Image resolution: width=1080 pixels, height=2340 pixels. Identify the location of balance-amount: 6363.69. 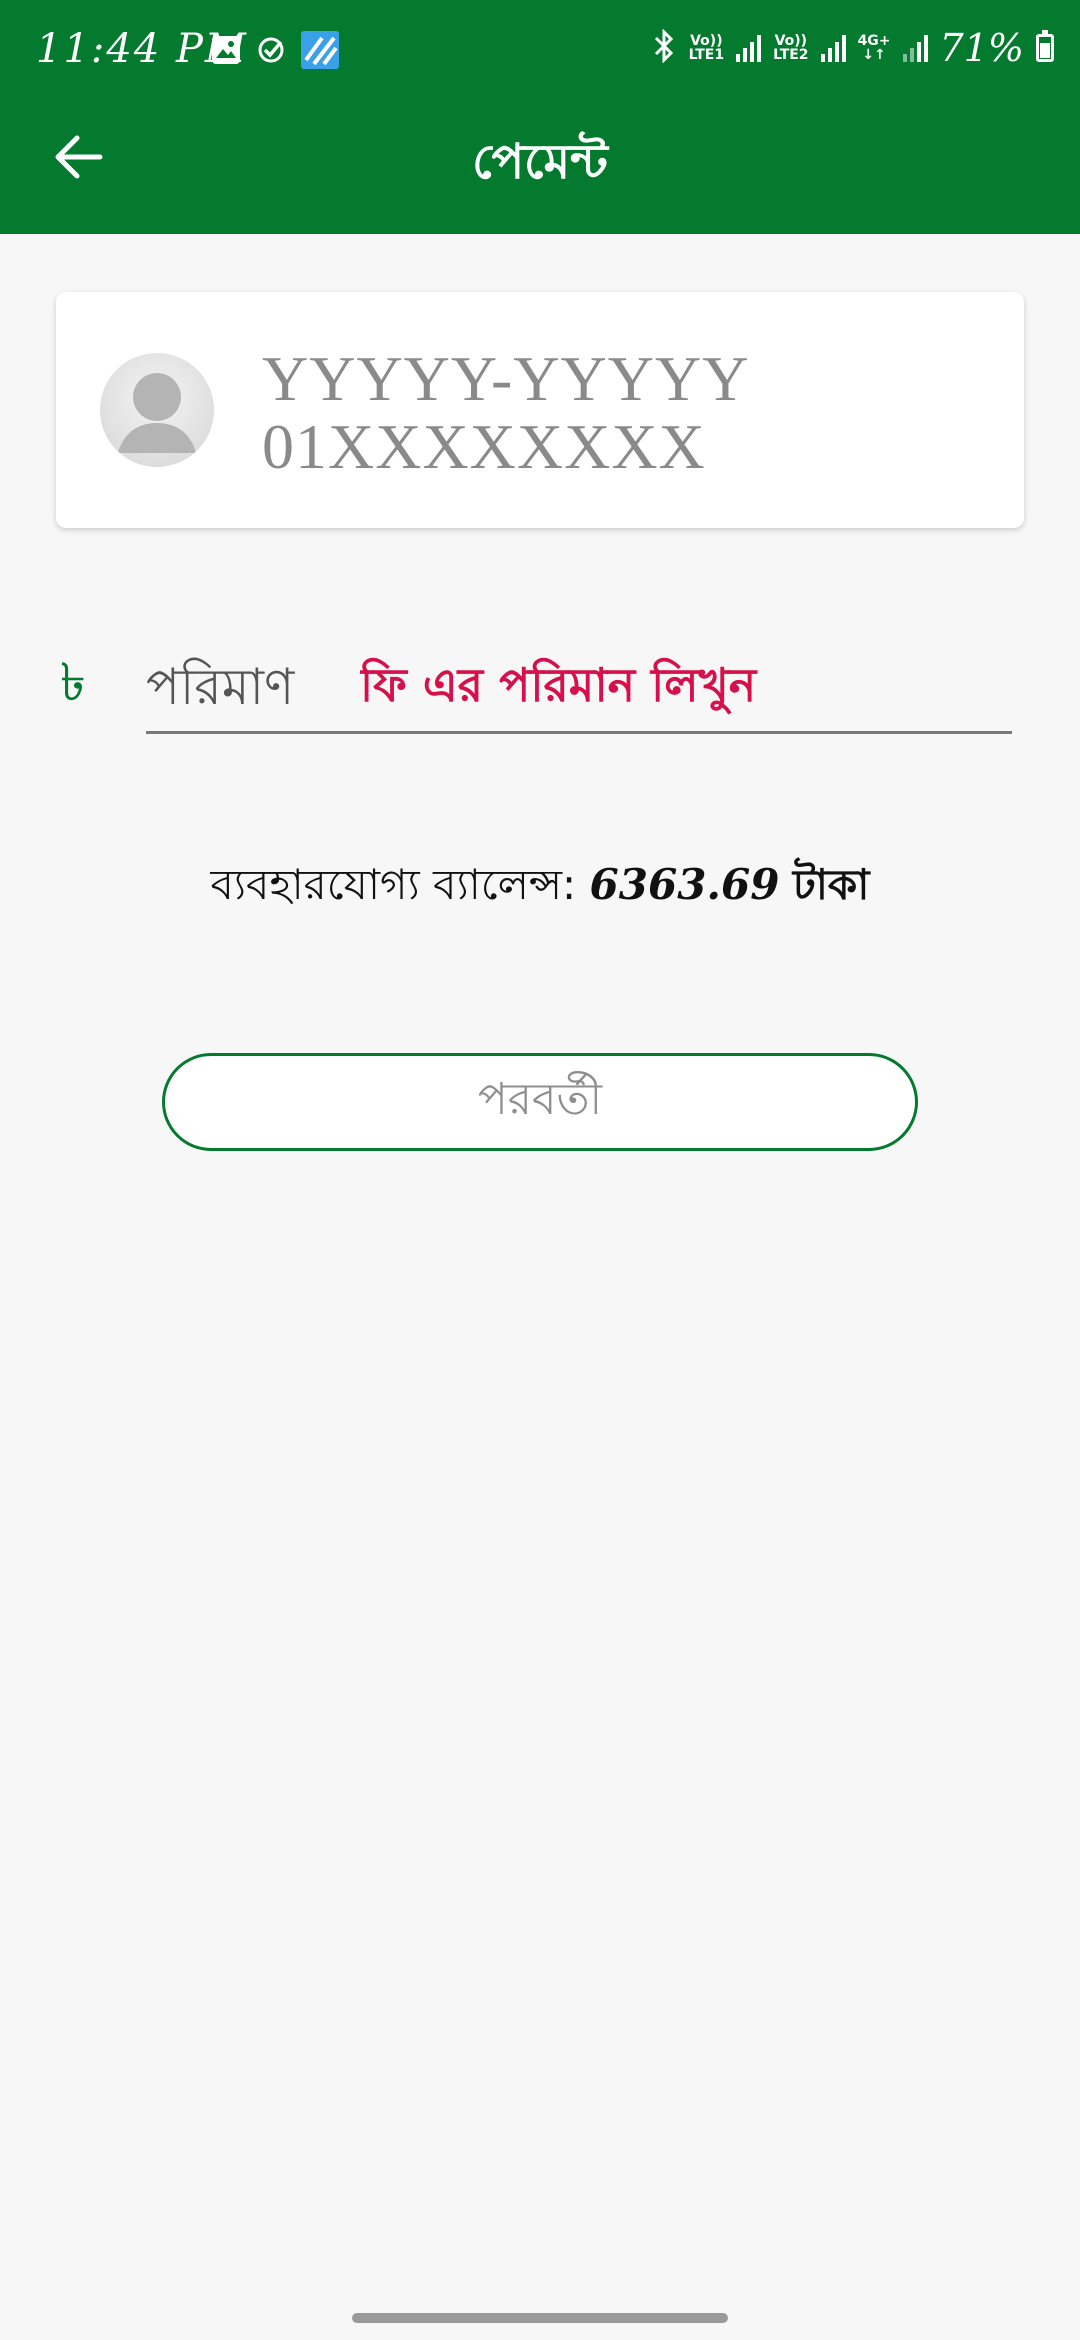
(684, 884).